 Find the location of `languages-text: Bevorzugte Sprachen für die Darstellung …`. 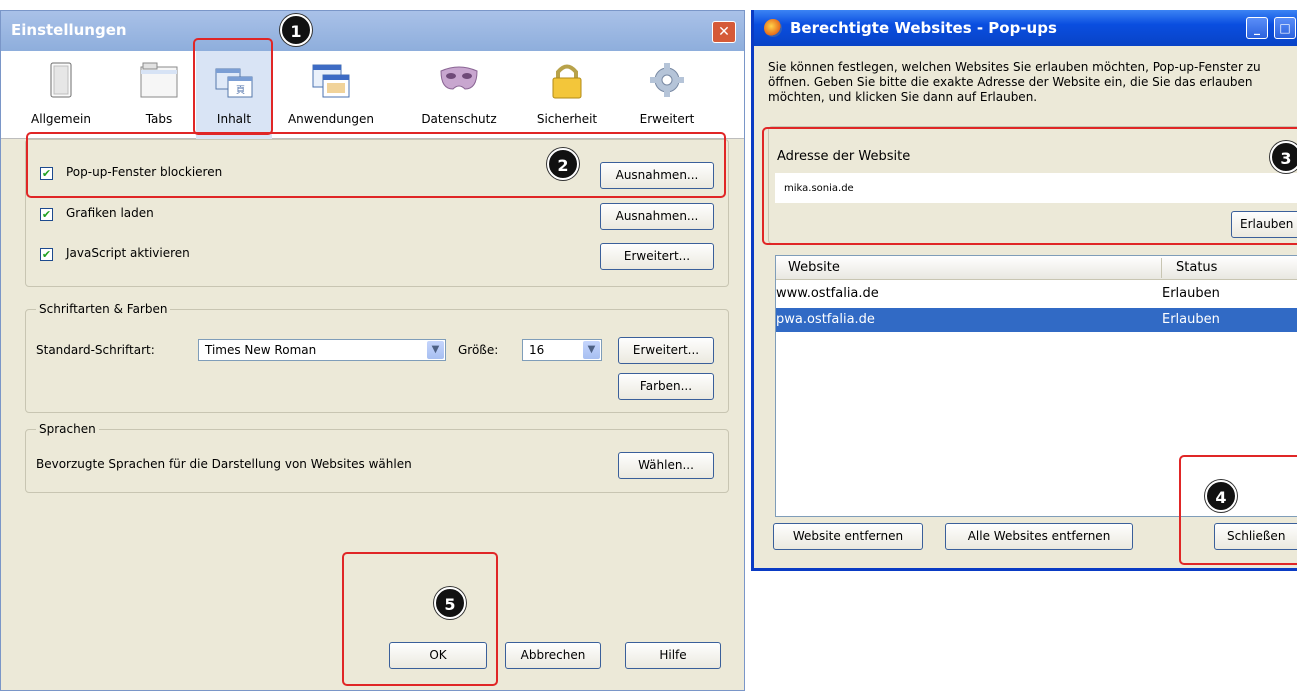

languages-text: Bevorzugte Sprachen für die Darstellung … is located at coordinates (224, 464).